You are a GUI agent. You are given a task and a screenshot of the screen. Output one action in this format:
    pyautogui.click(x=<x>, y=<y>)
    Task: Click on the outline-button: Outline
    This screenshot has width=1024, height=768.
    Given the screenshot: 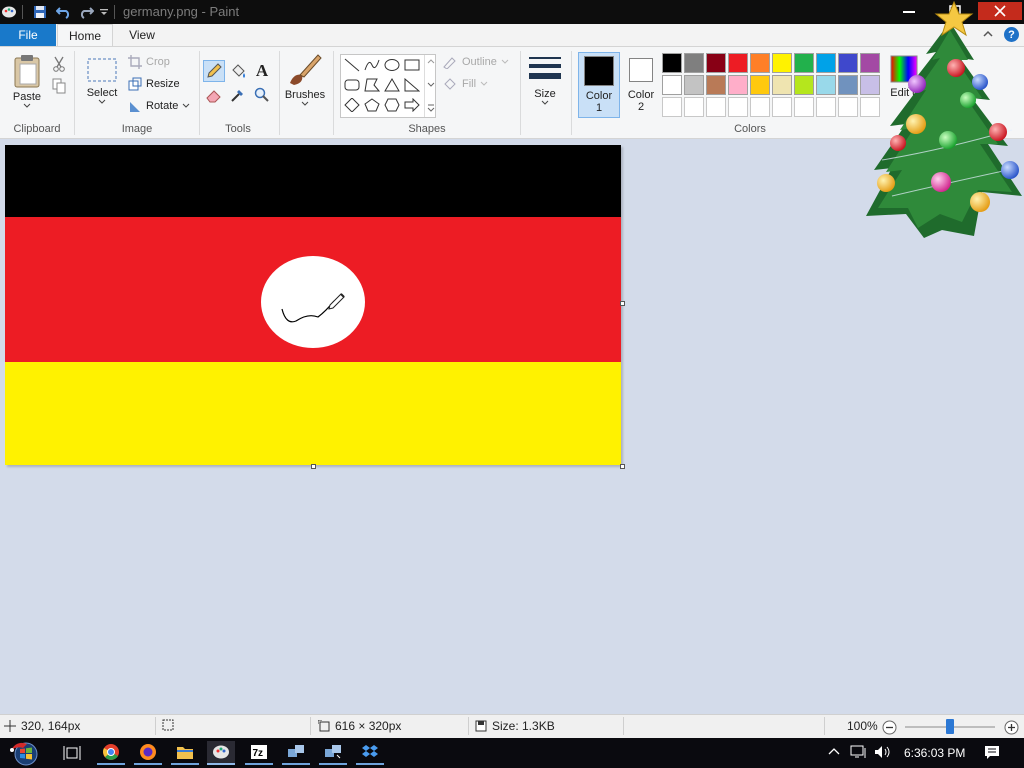 What is the action you would take?
    pyautogui.click(x=475, y=62)
    